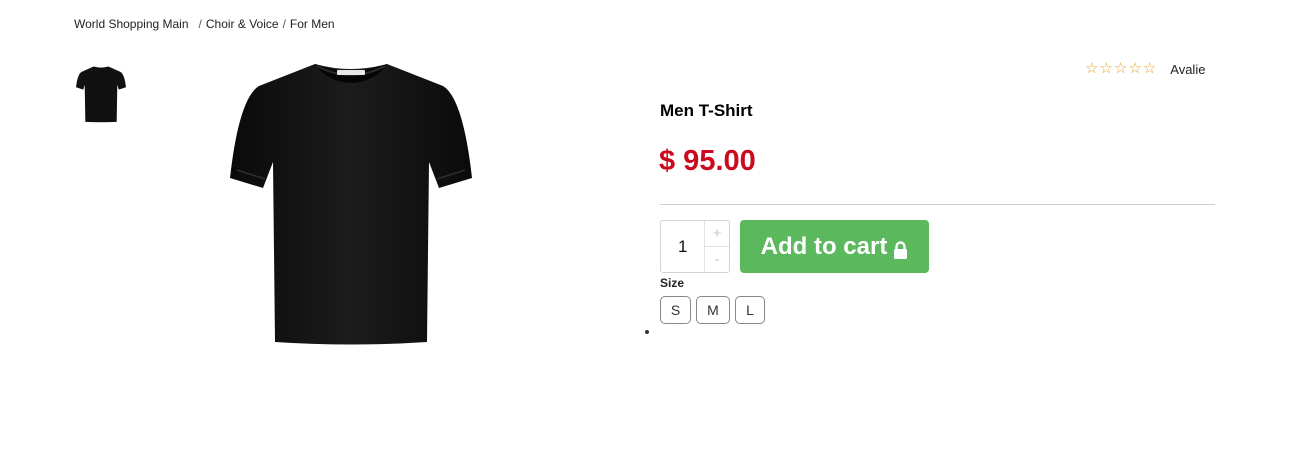  Describe the element at coordinates (131, 24) in the screenshot. I see `breadcrumb-home-link: World Shopping Main` at that location.